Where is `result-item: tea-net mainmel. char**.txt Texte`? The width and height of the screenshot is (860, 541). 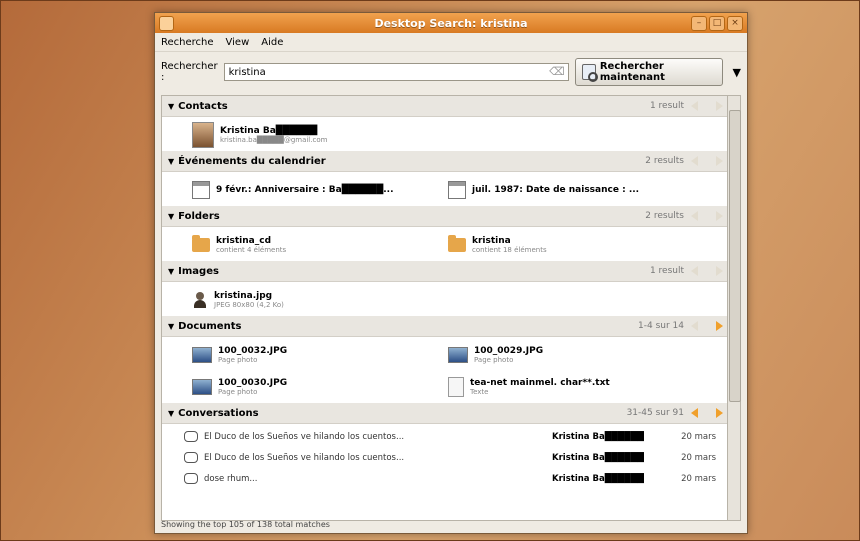 result-item: tea-net mainmel. char**.txt Texte is located at coordinates (574, 387).